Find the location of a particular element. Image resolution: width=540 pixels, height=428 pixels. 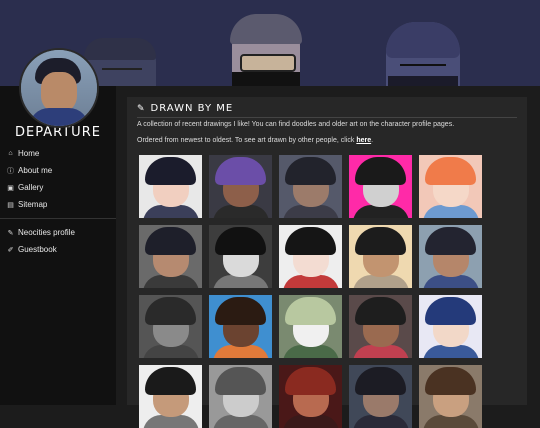

cat-icon: ✎ is located at coordinates (10, 233).